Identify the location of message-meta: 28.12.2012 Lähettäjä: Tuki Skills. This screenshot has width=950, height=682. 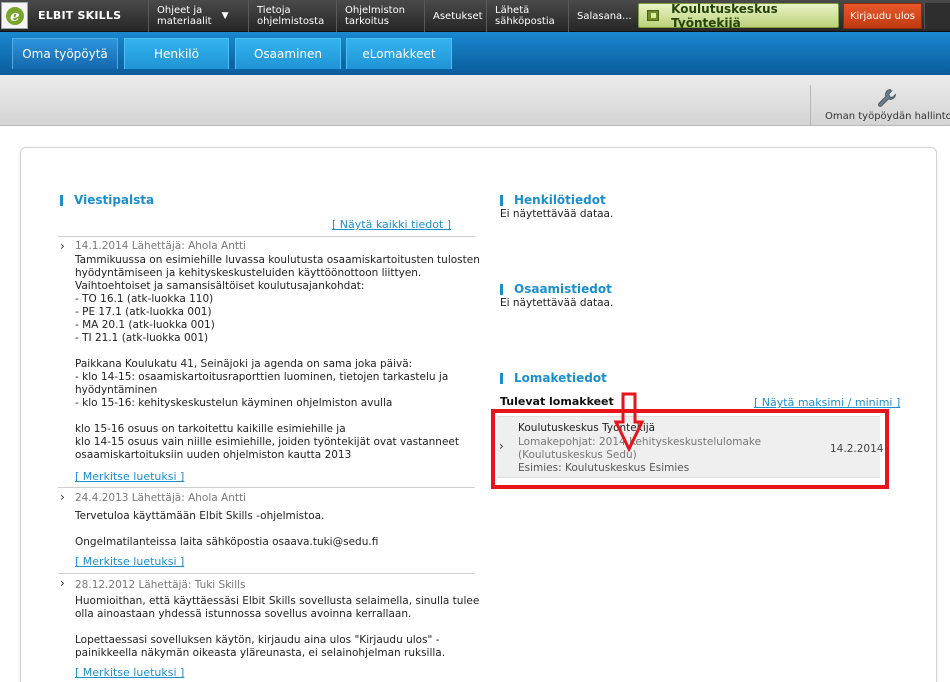
(160, 585).